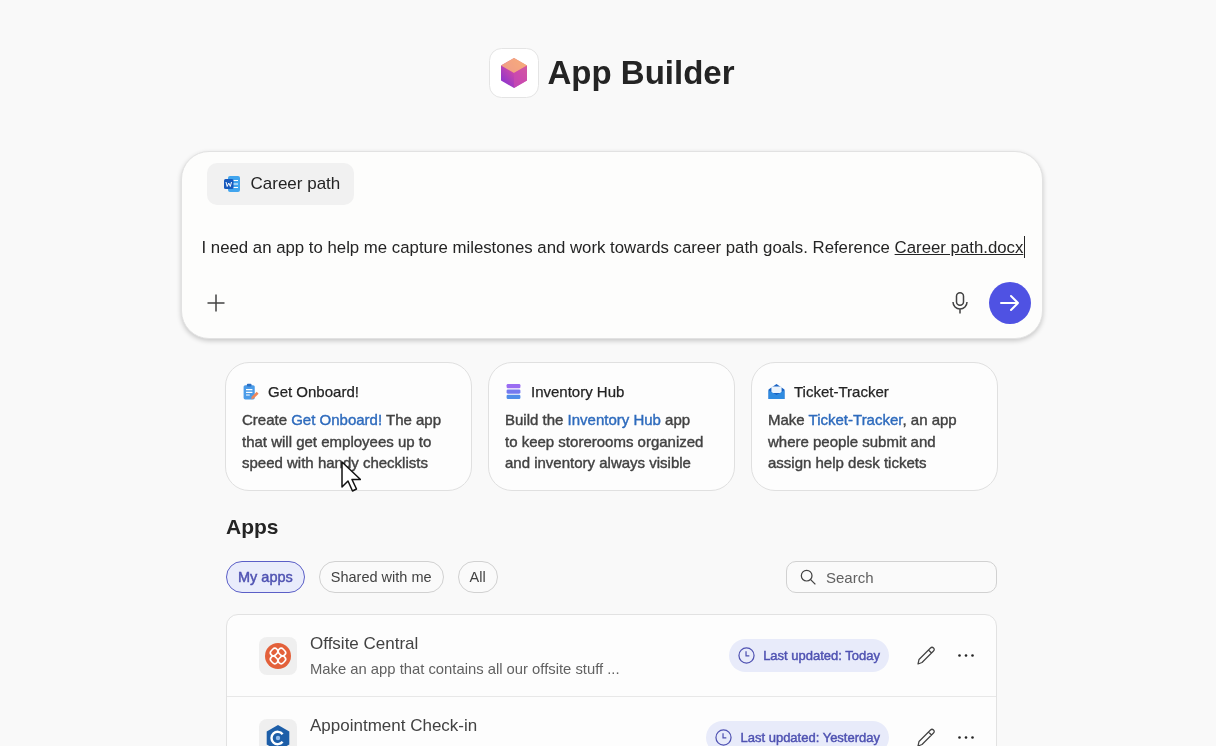 The height and width of the screenshot is (746, 1216). I want to click on text-cursor, so click(1025, 247).